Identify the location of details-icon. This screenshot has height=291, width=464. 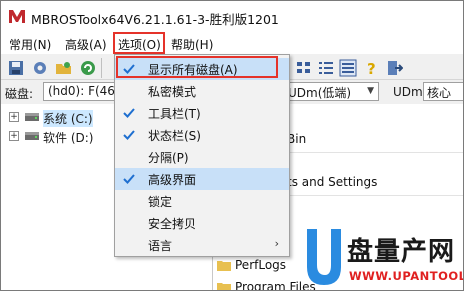
(348, 68).